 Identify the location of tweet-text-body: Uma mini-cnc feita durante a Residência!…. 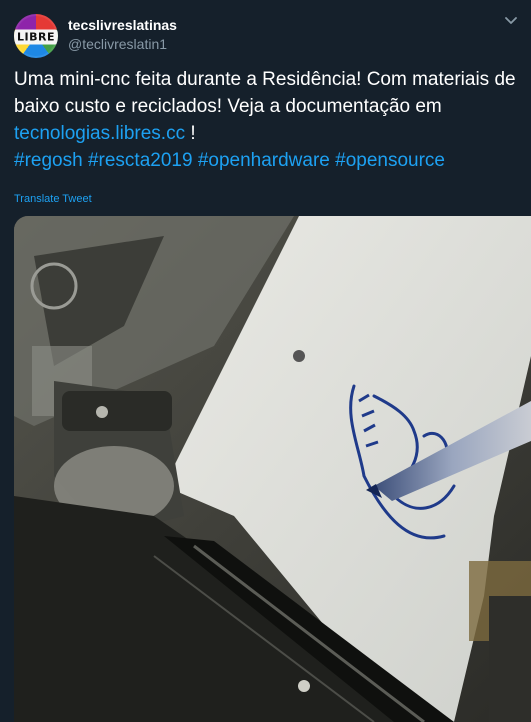
(265, 93).